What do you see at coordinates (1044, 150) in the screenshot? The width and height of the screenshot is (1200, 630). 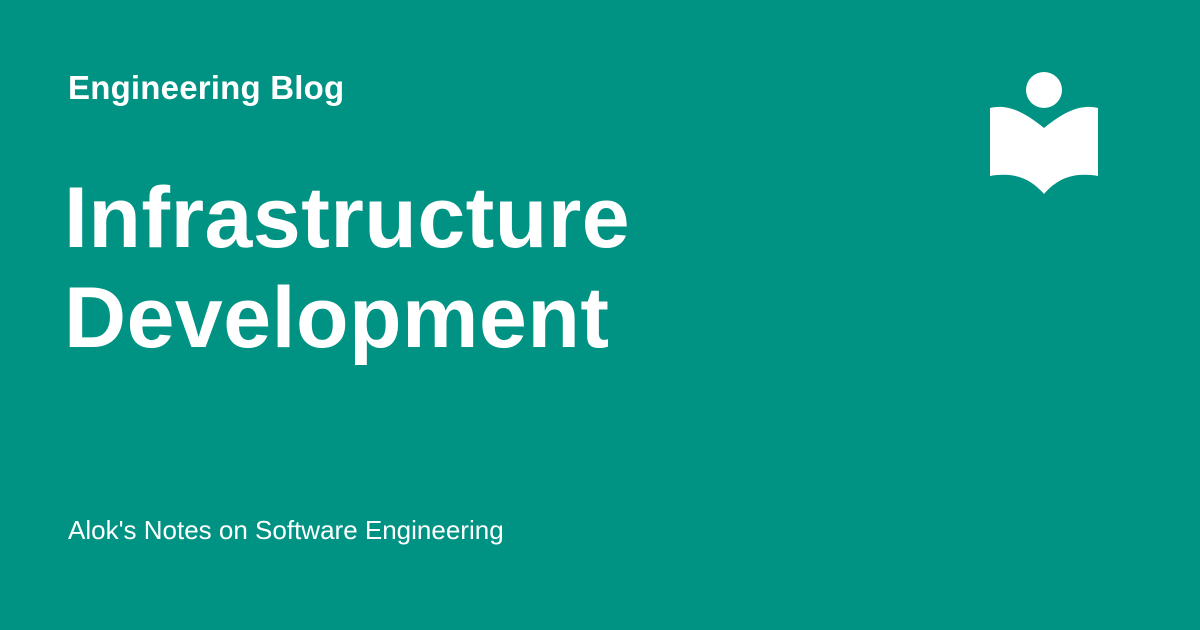 I see `open-book-icon` at bounding box center [1044, 150].